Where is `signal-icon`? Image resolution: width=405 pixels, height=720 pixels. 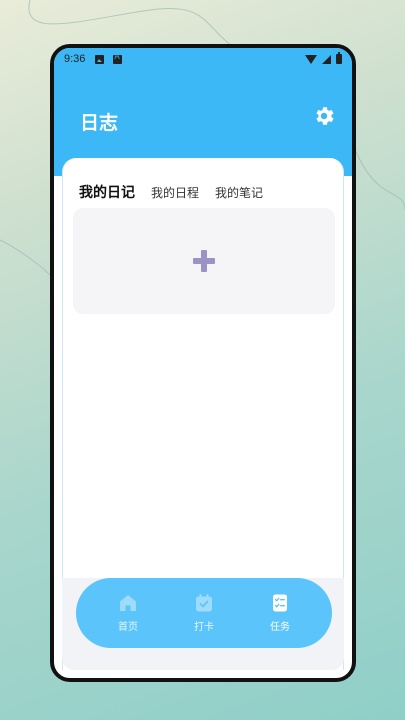 signal-icon is located at coordinates (326, 59).